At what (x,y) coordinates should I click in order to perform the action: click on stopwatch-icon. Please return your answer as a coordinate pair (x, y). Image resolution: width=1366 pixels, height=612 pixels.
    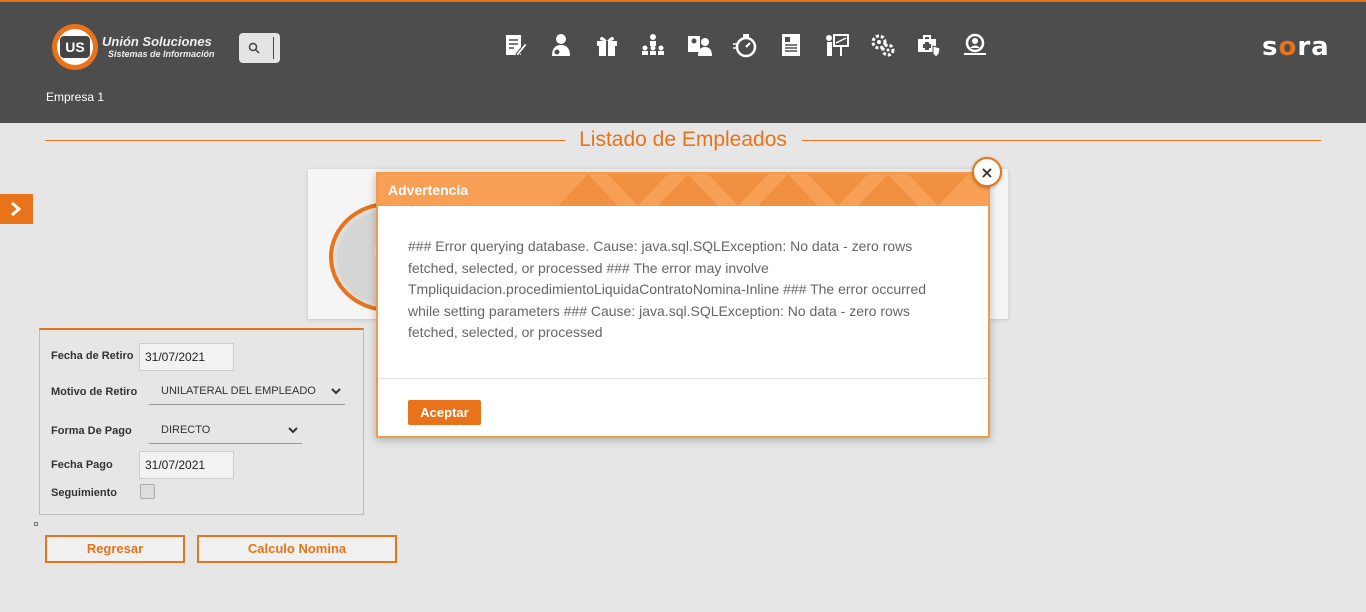
    Looking at the image, I should click on (745, 45).